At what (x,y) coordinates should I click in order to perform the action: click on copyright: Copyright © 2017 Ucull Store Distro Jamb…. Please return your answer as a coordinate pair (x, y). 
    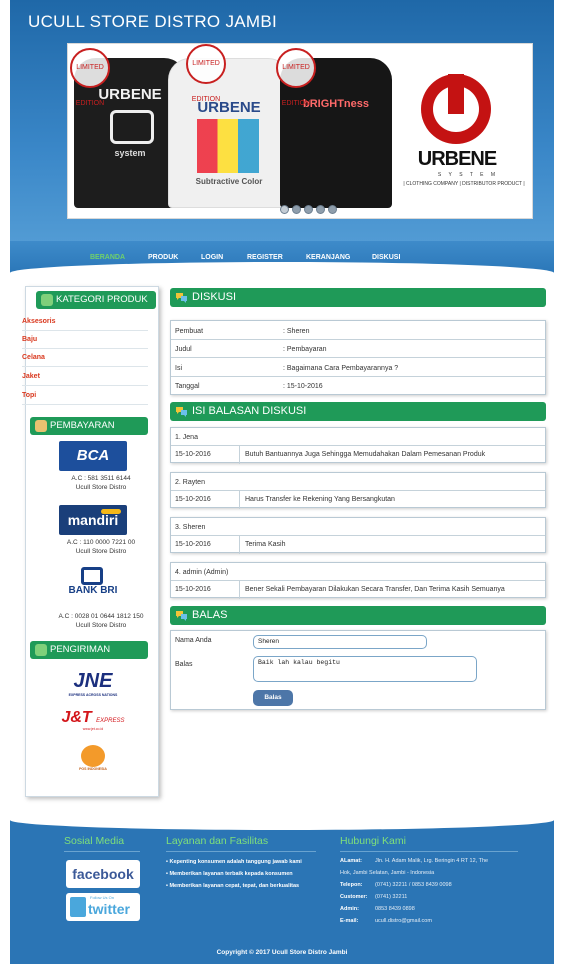
    Looking at the image, I should click on (282, 952).